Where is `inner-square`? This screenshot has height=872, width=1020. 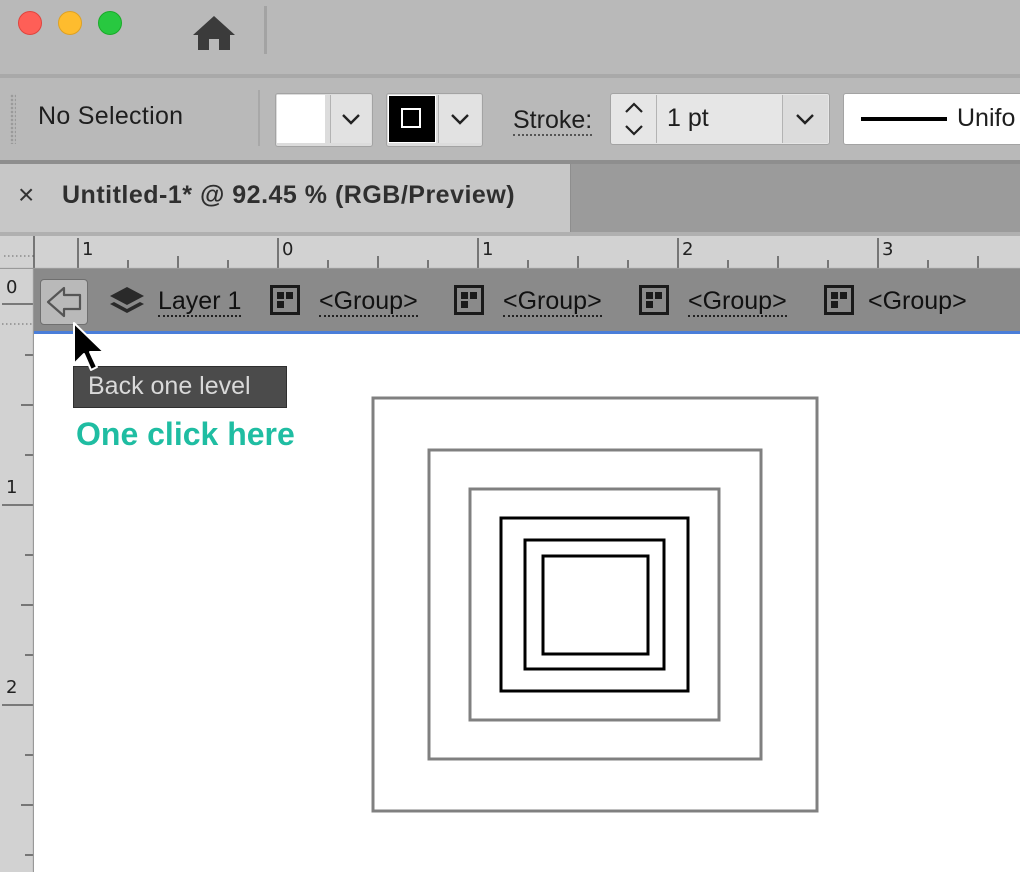 inner-square is located at coordinates (595, 605).